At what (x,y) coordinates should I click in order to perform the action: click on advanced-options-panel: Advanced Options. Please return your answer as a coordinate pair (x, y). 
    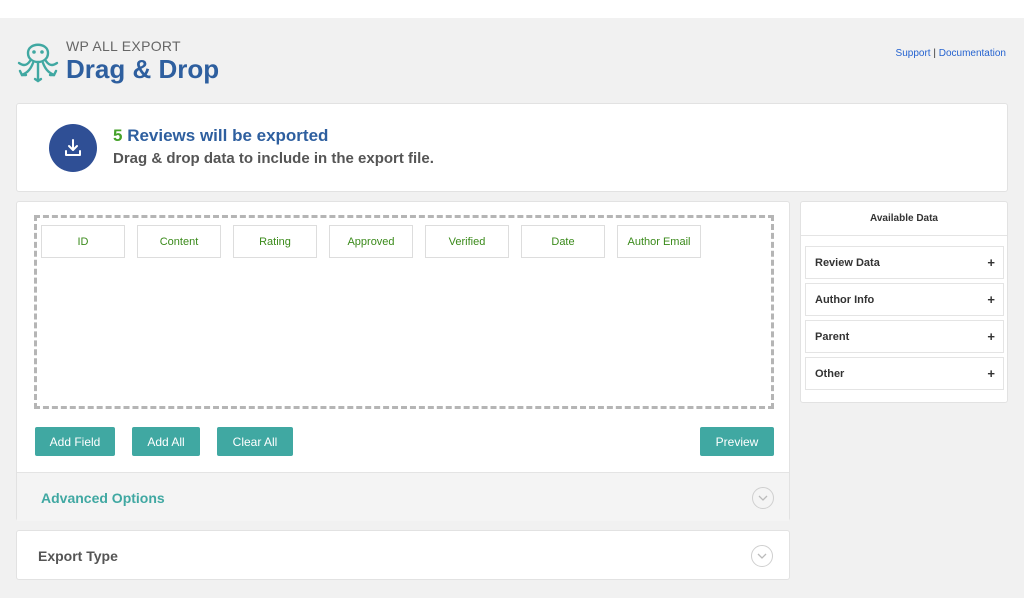
    Looking at the image, I should click on (403, 496).